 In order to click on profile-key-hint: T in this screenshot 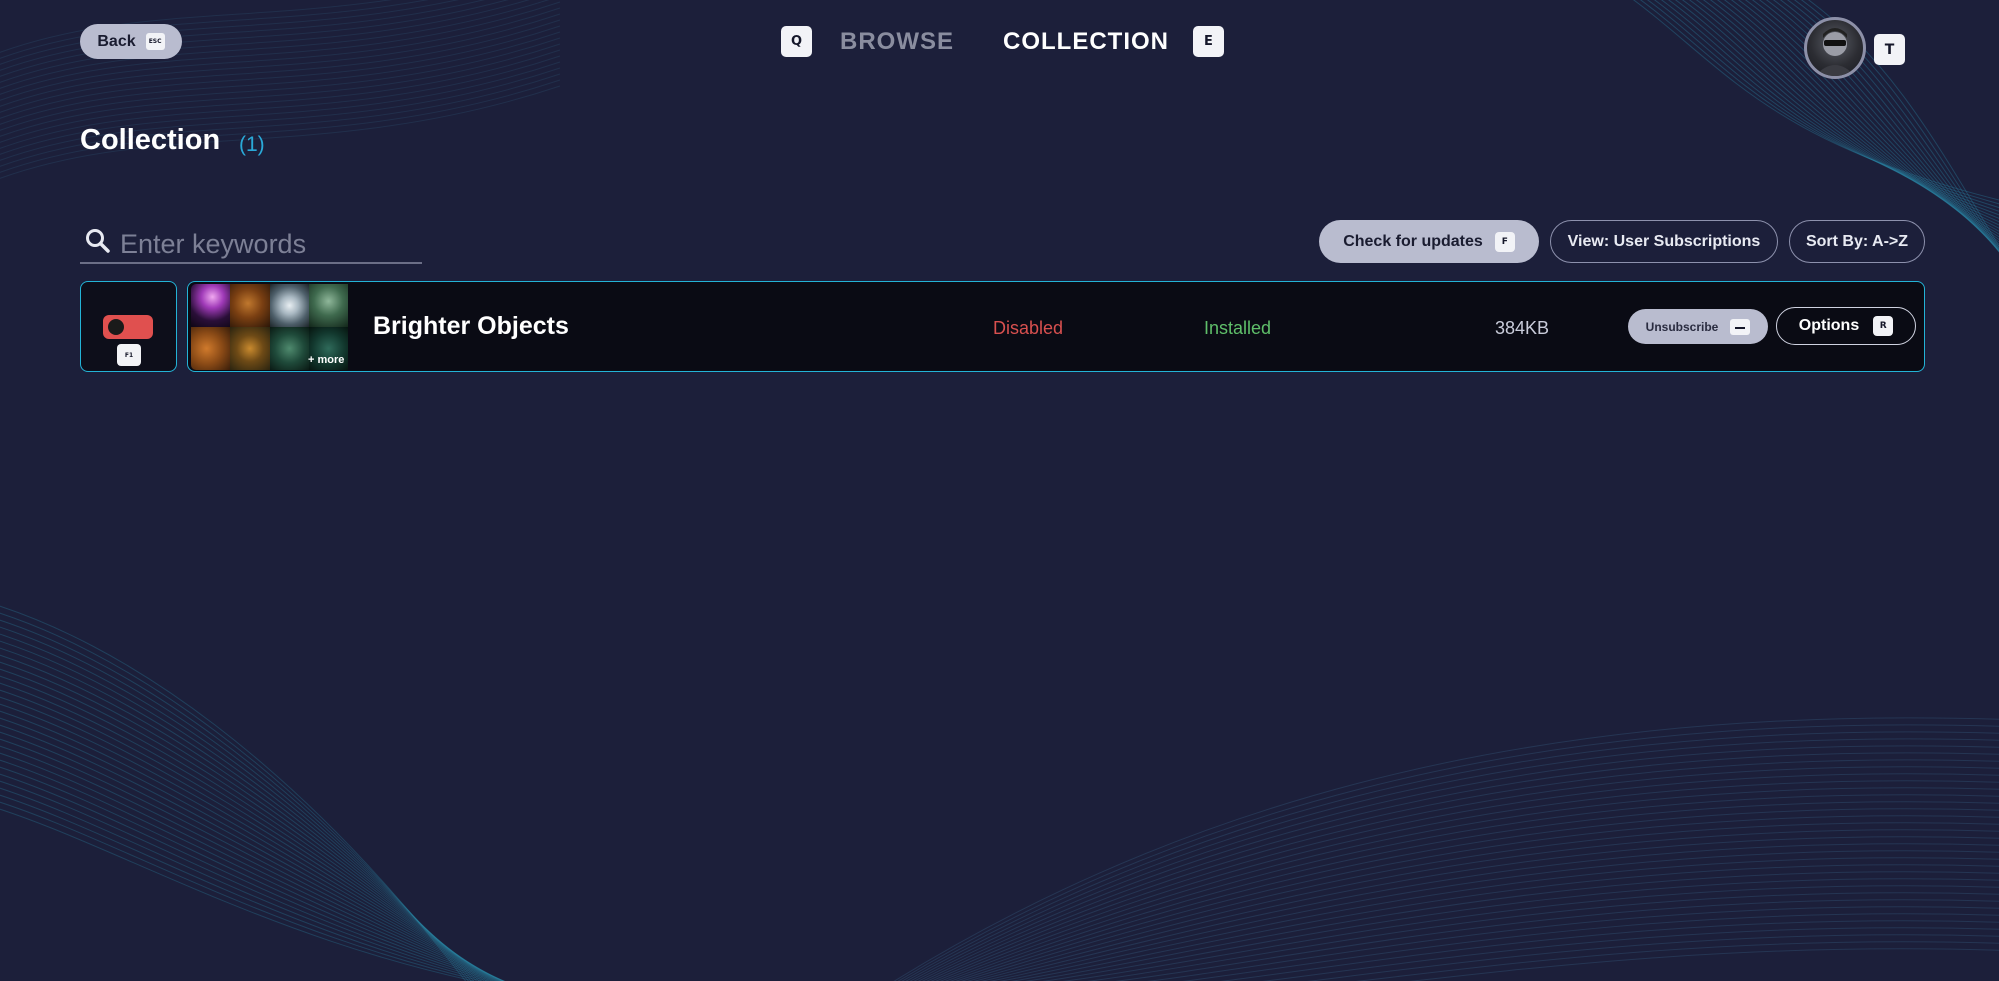, I will do `click(1889, 49)`.